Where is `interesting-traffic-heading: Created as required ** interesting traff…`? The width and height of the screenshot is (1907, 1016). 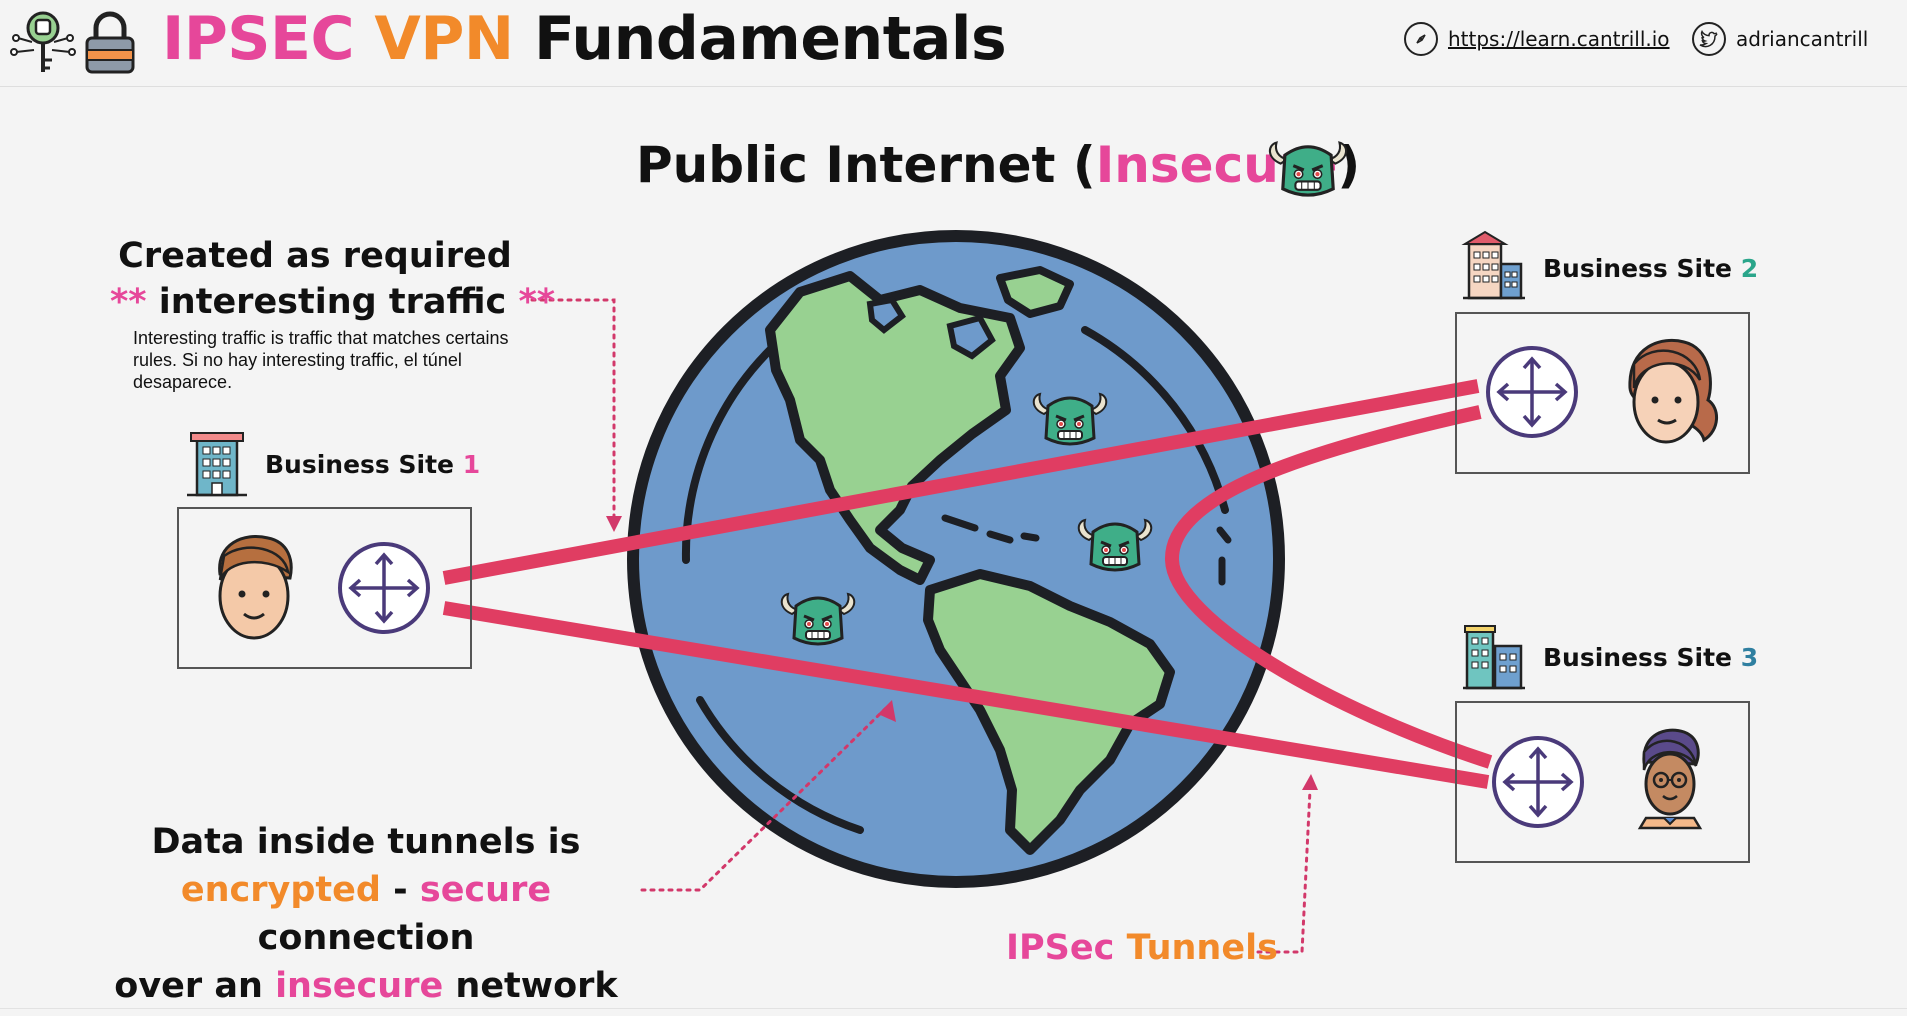 interesting-traffic-heading: Created as required ** interesting traff… is located at coordinates (332, 279).